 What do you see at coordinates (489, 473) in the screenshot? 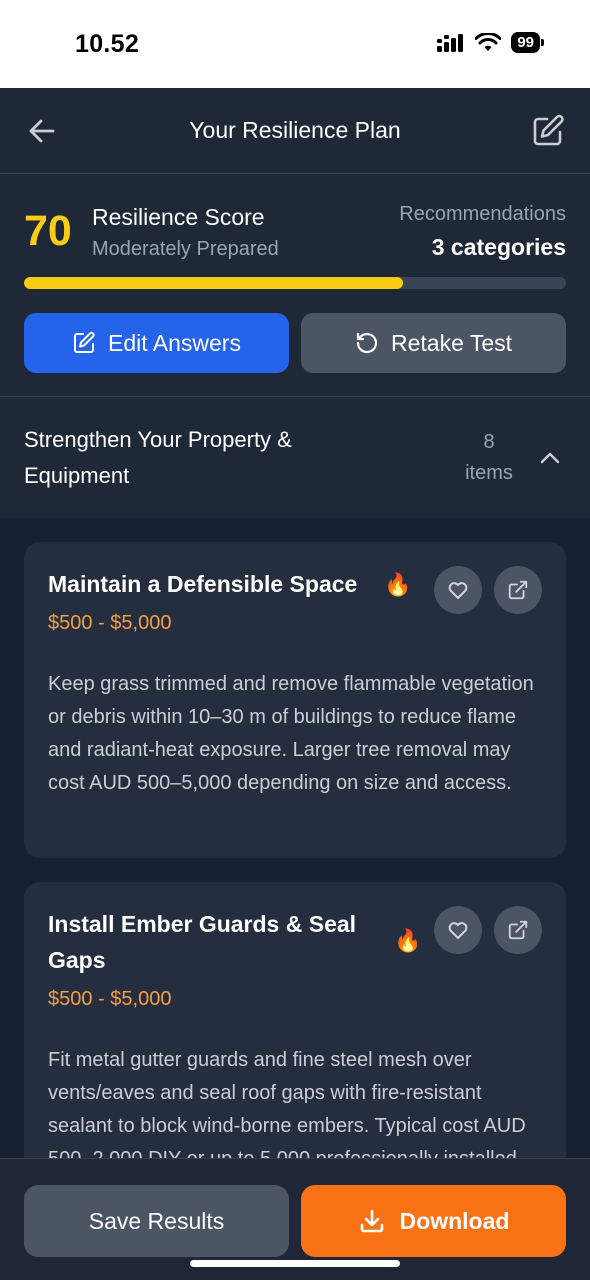
I see `item-count-unit: items` at bounding box center [489, 473].